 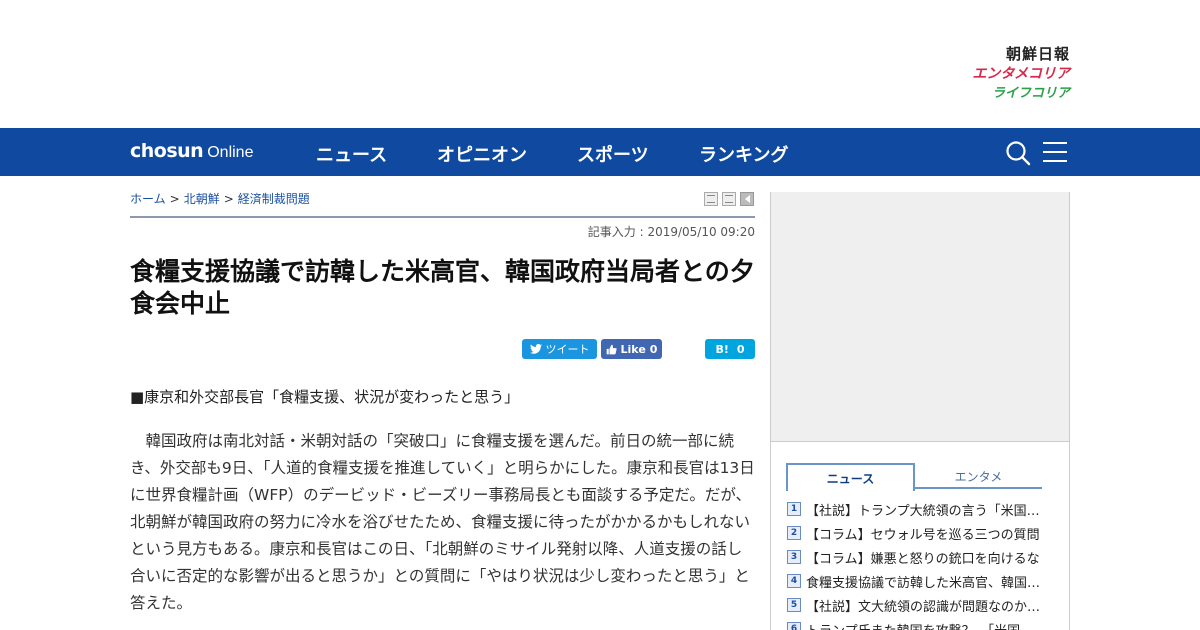 What do you see at coordinates (148, 199) in the screenshot?
I see `breadcrumb-home: ホーム` at bounding box center [148, 199].